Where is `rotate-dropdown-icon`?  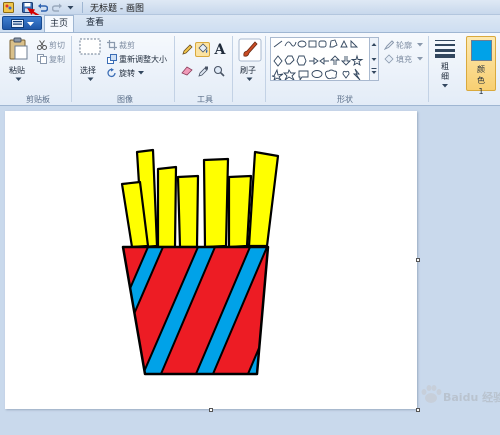
rotate-dropdown-icon is located at coordinates (141, 73).